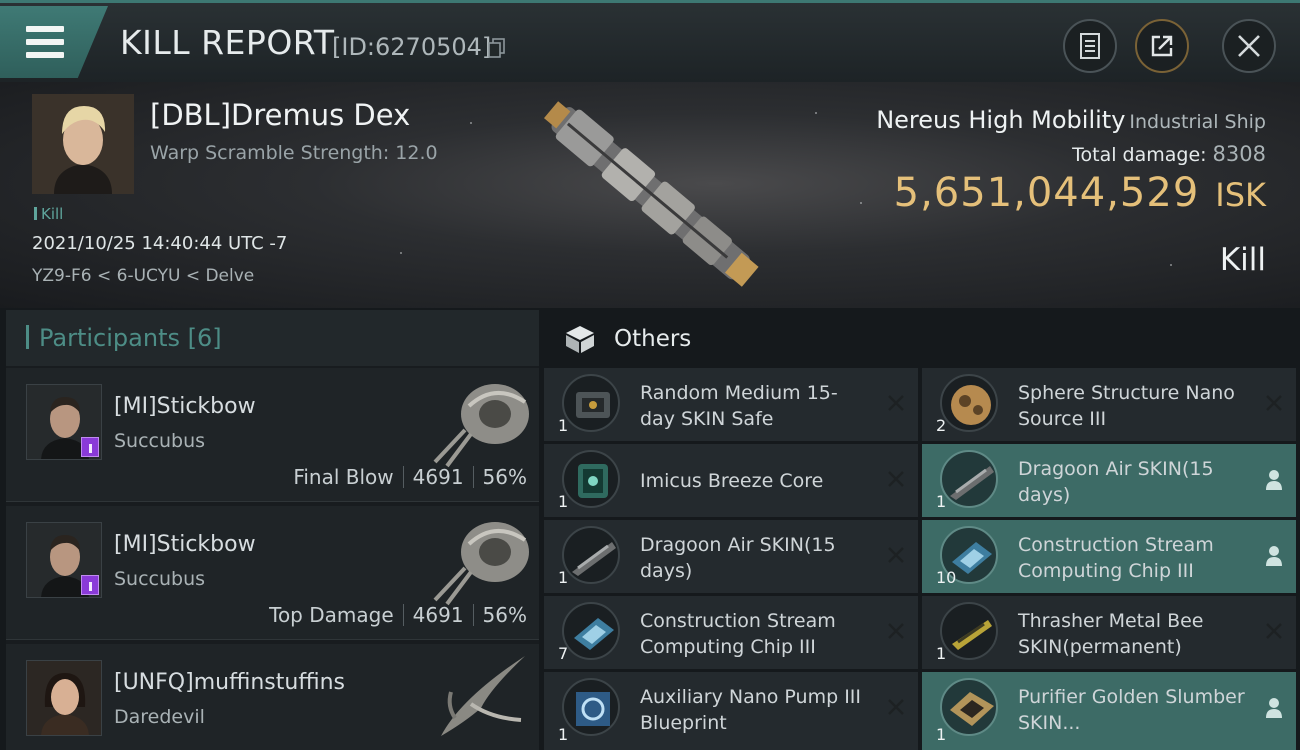 This screenshot has height=750, width=1300. I want to click on others-title: Others, so click(653, 339).